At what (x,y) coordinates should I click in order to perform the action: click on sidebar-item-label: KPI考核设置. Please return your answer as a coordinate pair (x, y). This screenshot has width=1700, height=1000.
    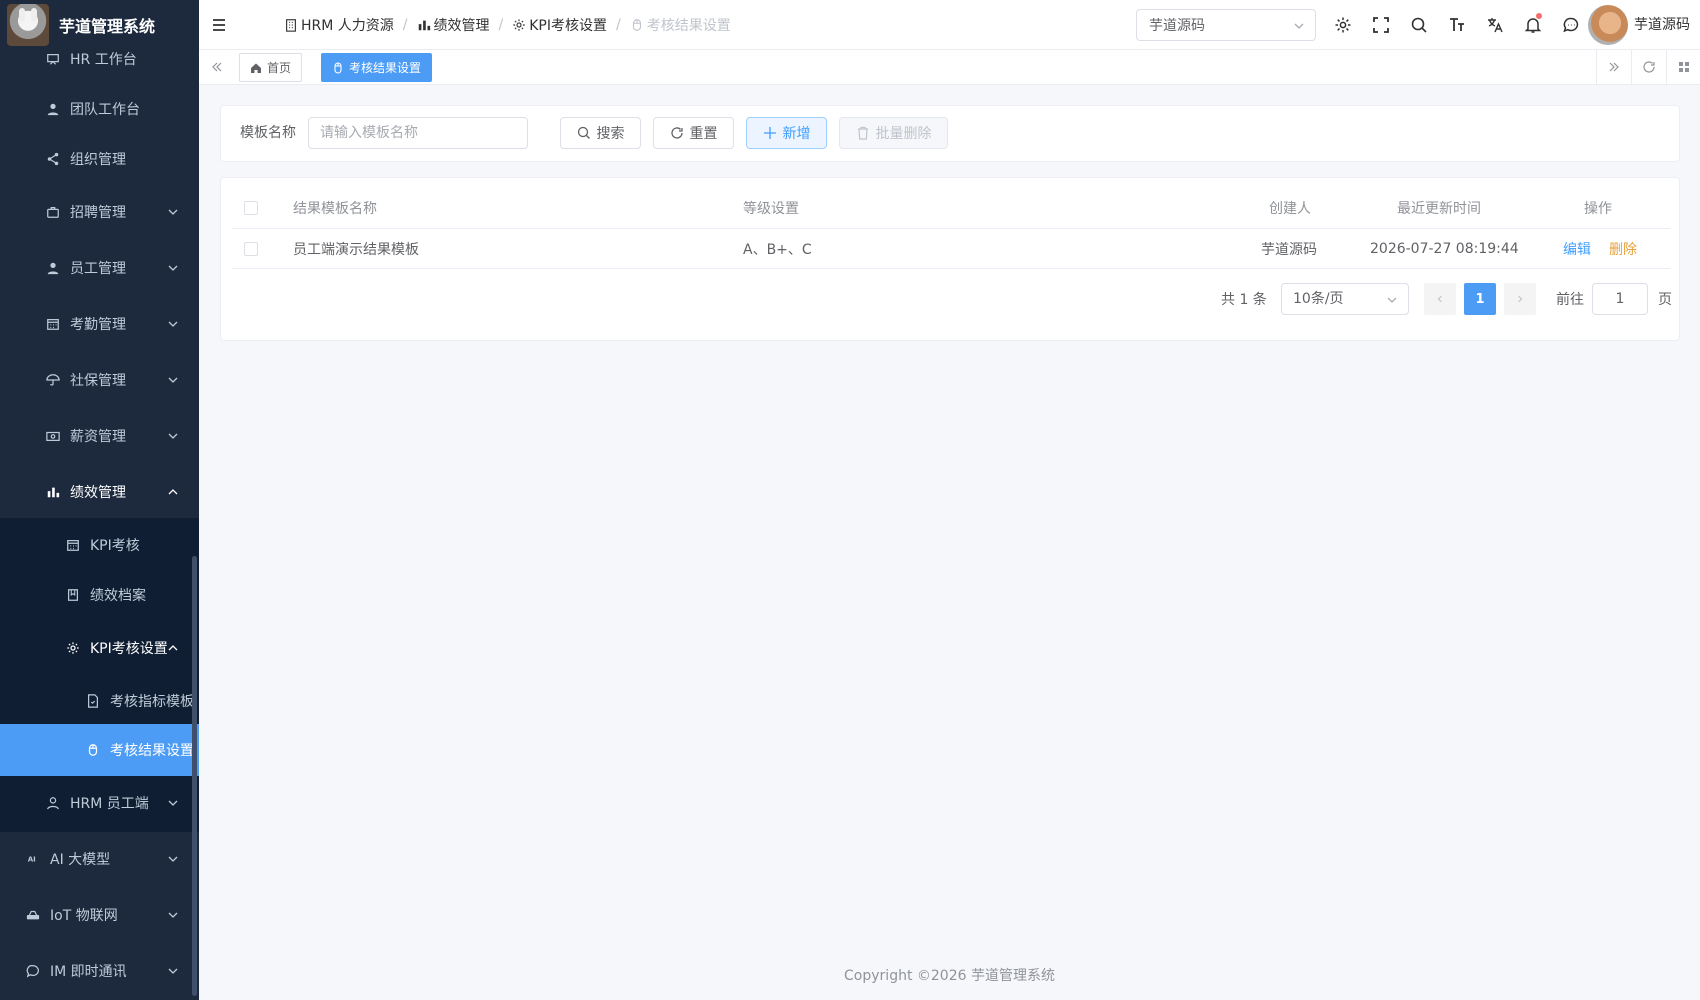
    Looking at the image, I should click on (129, 649).